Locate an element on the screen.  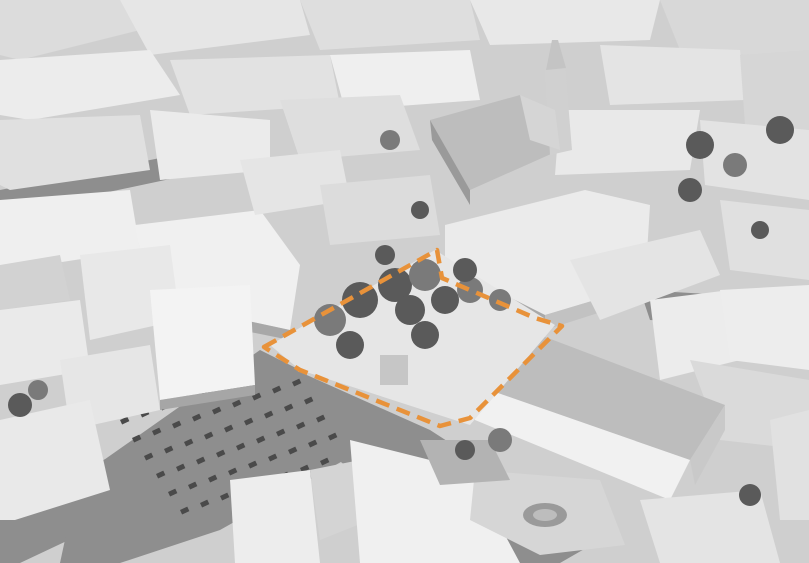
small-pavilion is located at coordinates (394, 370).